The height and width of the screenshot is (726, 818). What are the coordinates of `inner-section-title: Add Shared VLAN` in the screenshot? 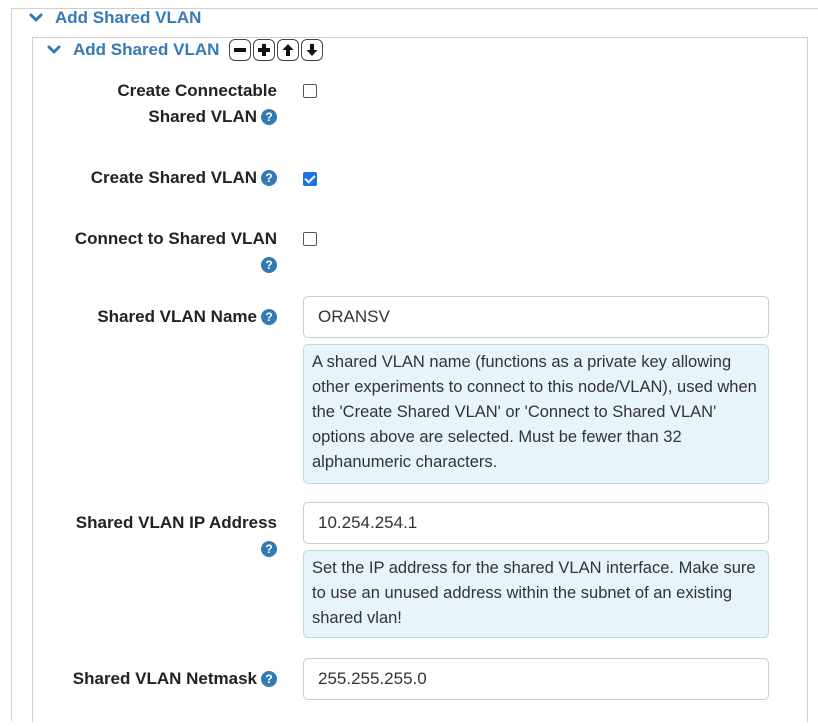 It's located at (146, 49).